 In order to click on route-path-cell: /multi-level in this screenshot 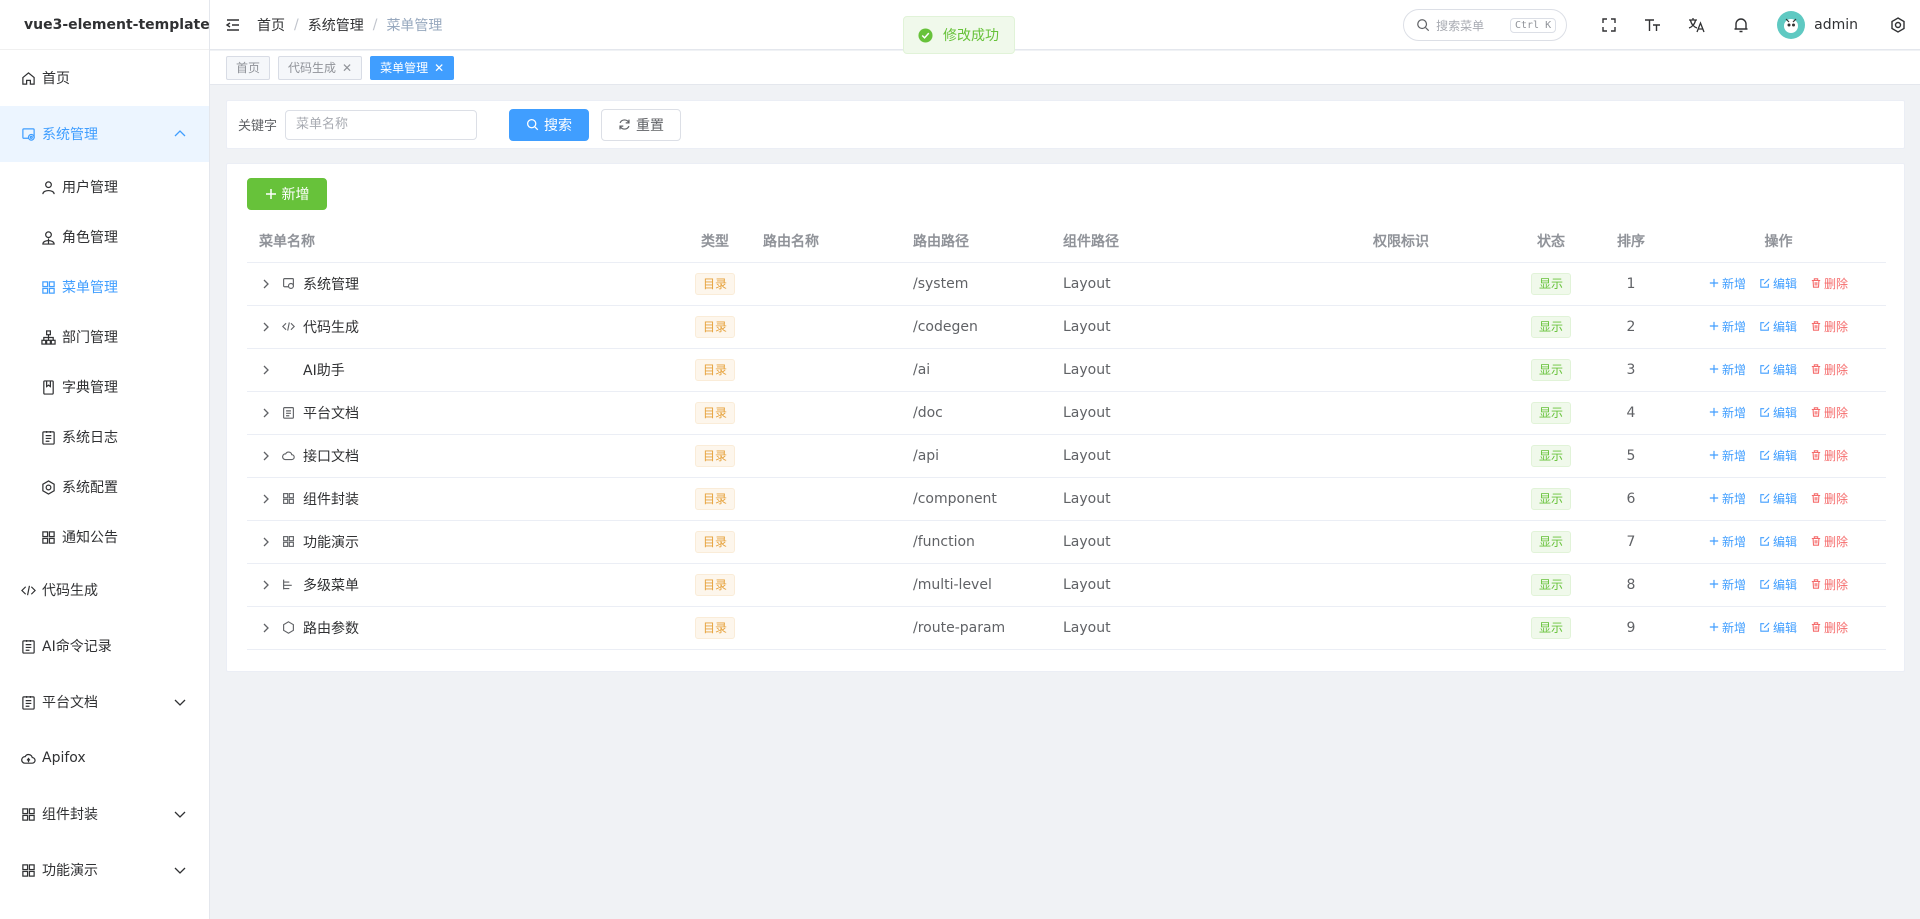, I will do `click(976, 585)`.